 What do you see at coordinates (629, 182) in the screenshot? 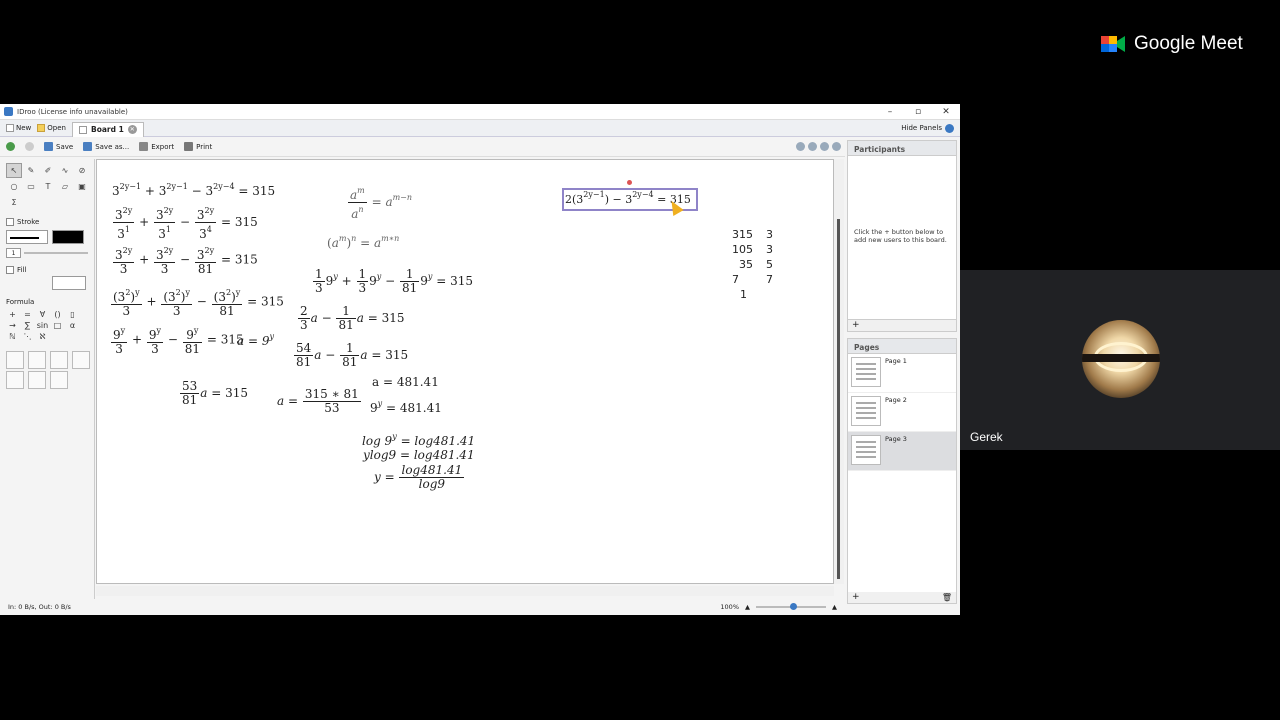
I see `rotate-handle` at bounding box center [629, 182].